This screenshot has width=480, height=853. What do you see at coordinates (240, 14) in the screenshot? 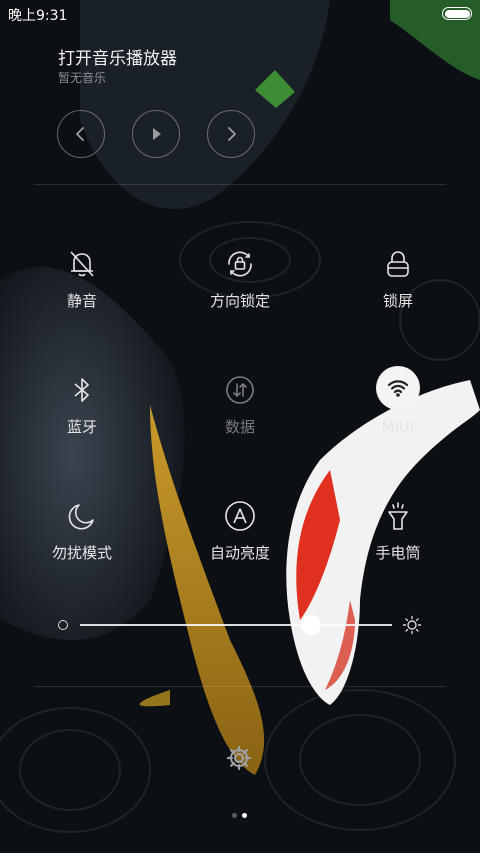
I see `status-bar: 晚上9:31` at bounding box center [240, 14].